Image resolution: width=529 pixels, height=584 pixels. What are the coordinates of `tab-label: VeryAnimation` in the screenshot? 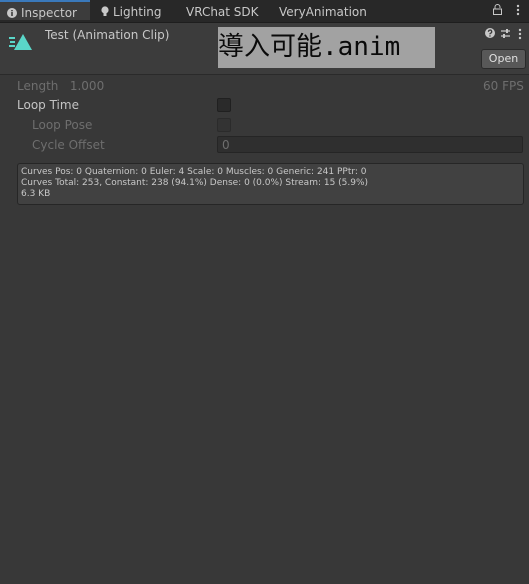 It's located at (323, 12).